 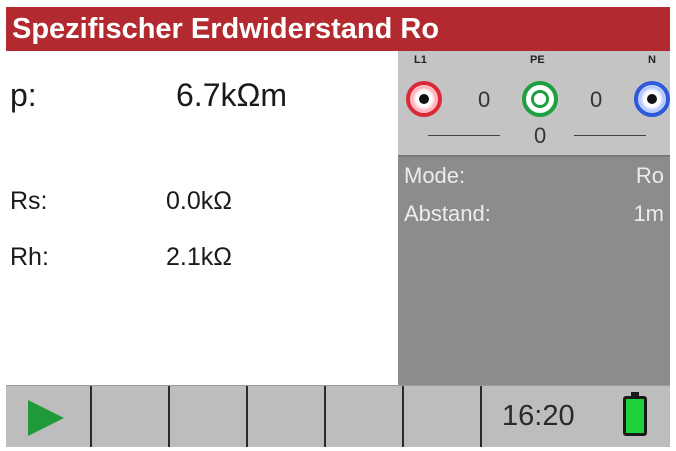 I want to click on rh-label: Rh:, so click(x=29, y=257).